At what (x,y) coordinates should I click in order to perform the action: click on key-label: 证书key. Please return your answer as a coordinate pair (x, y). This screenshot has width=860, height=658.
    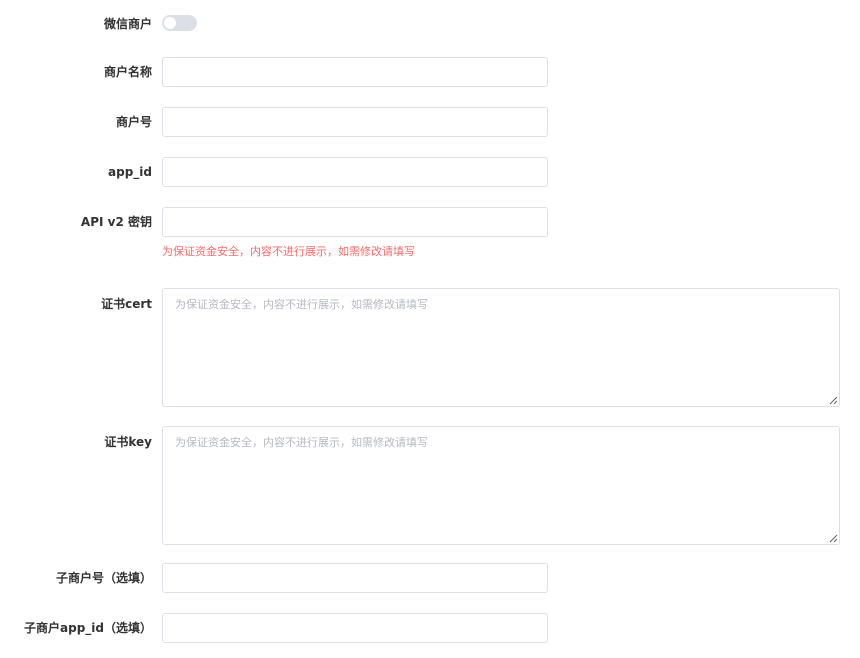
    Looking at the image, I should click on (128, 442).